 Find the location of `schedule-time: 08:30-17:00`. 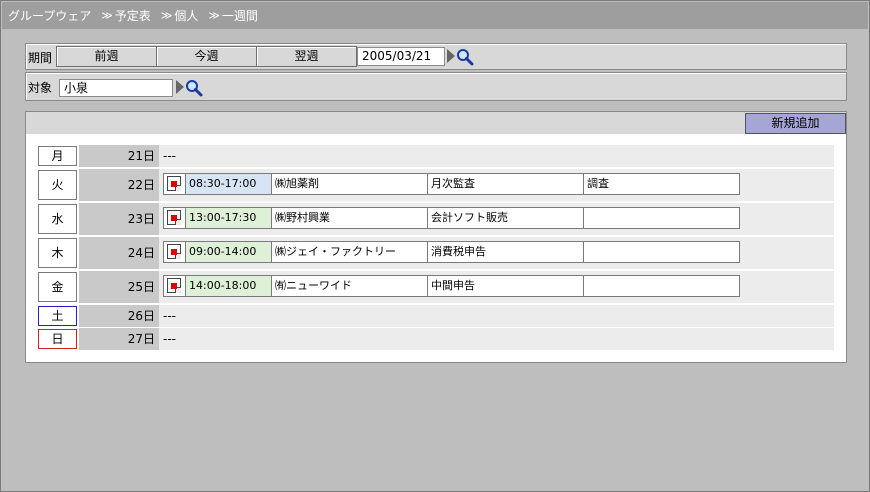

schedule-time: 08:30-17:00 is located at coordinates (229, 184).